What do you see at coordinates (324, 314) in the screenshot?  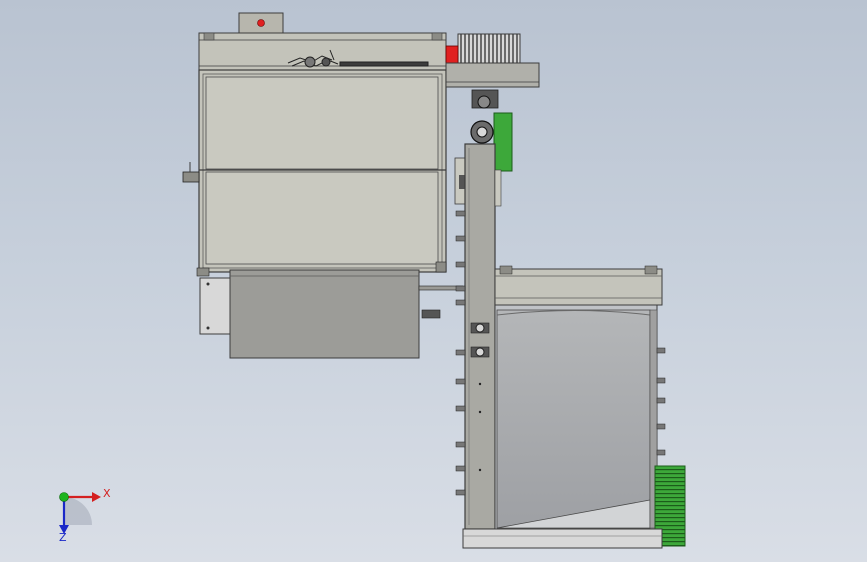 I see `tray-body` at bounding box center [324, 314].